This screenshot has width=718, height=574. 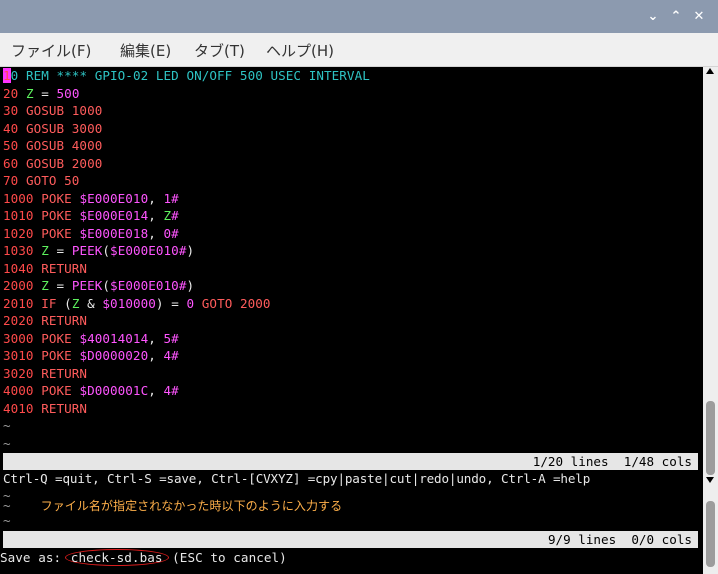 I want to click on line-number: 2010, so click(x=22, y=303).